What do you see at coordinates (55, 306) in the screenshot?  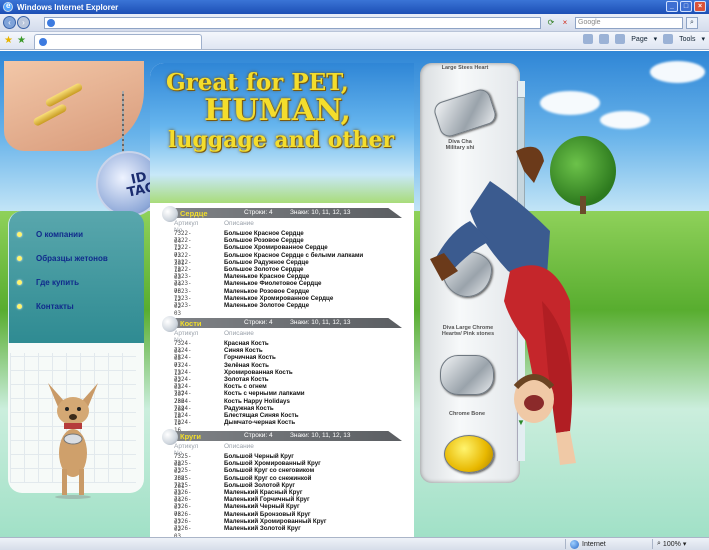 I see `menu-item-label: Контакты` at bounding box center [55, 306].